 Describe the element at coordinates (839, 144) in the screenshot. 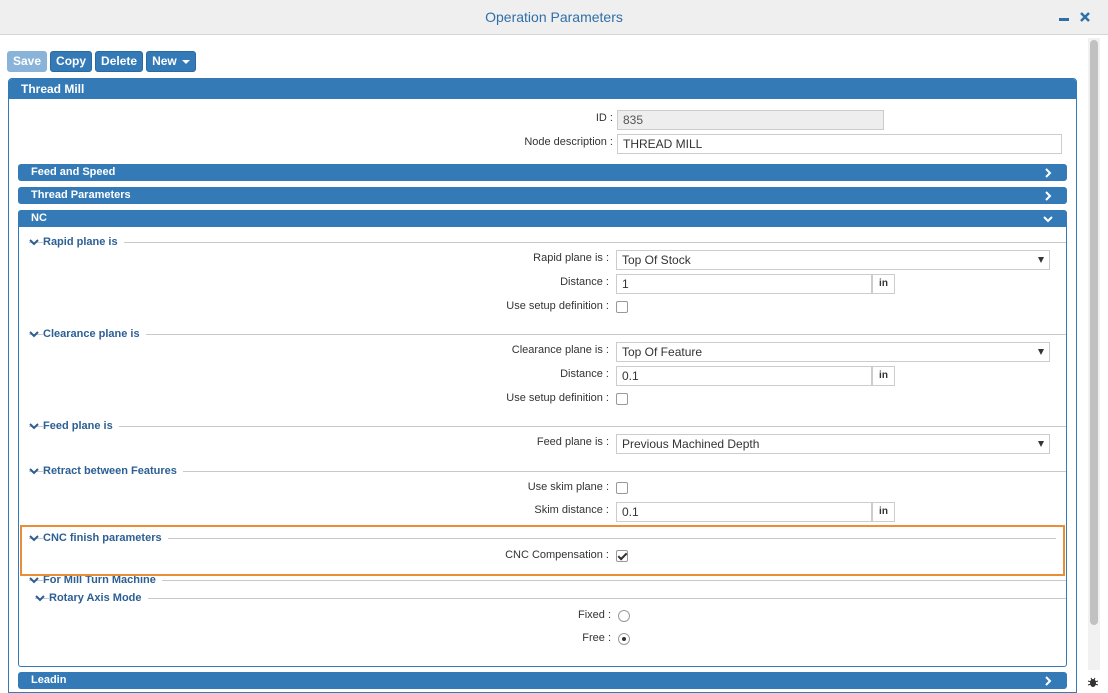

I see `node-description-input: THREAD MILL` at that location.